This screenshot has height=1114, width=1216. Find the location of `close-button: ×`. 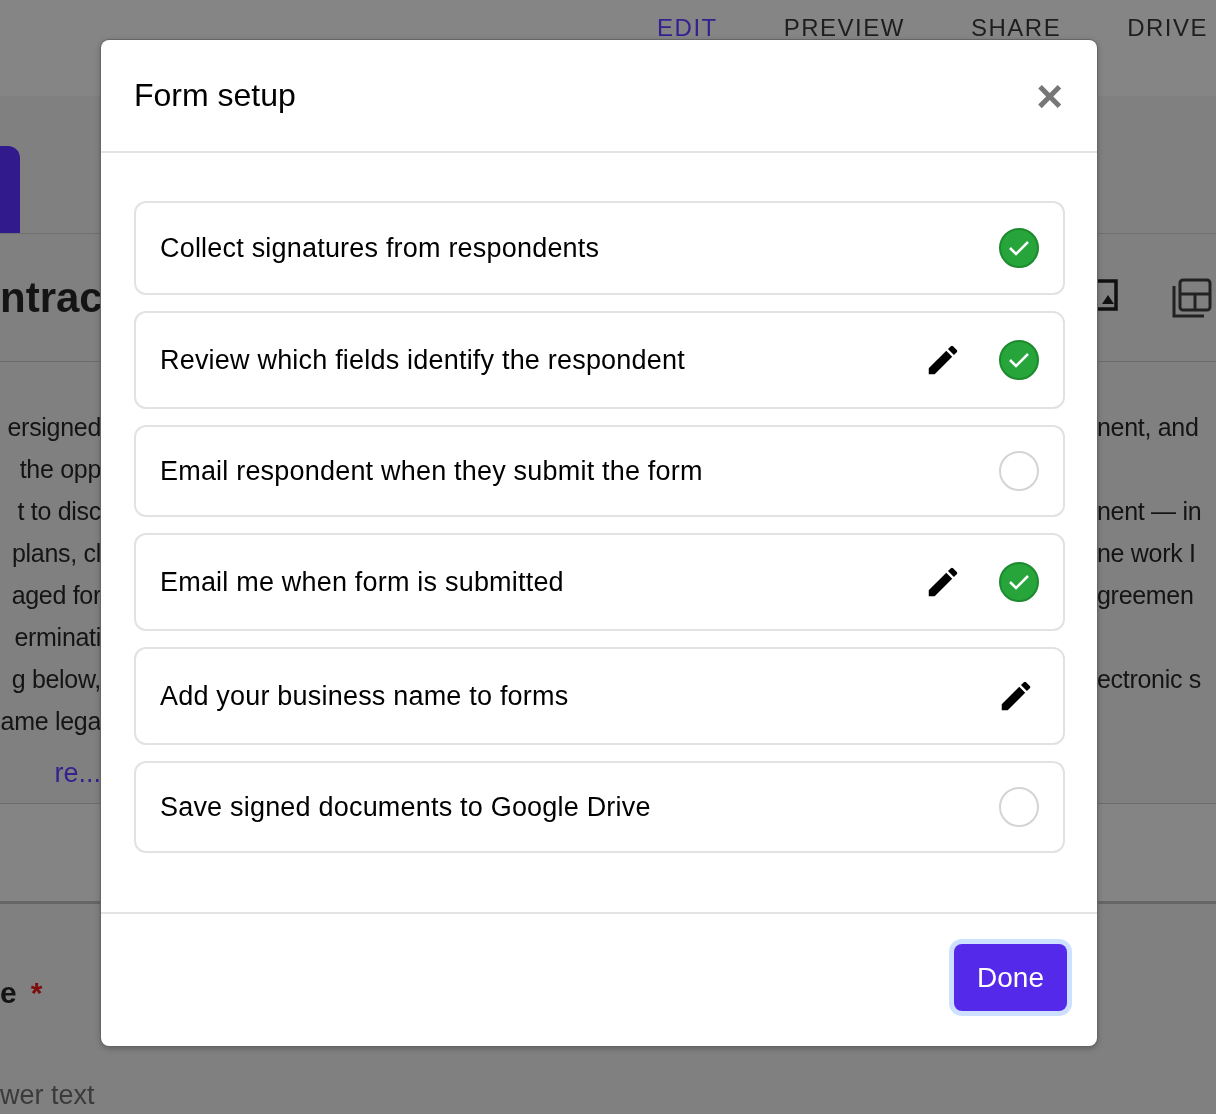

close-button: × is located at coordinates (1049, 95).